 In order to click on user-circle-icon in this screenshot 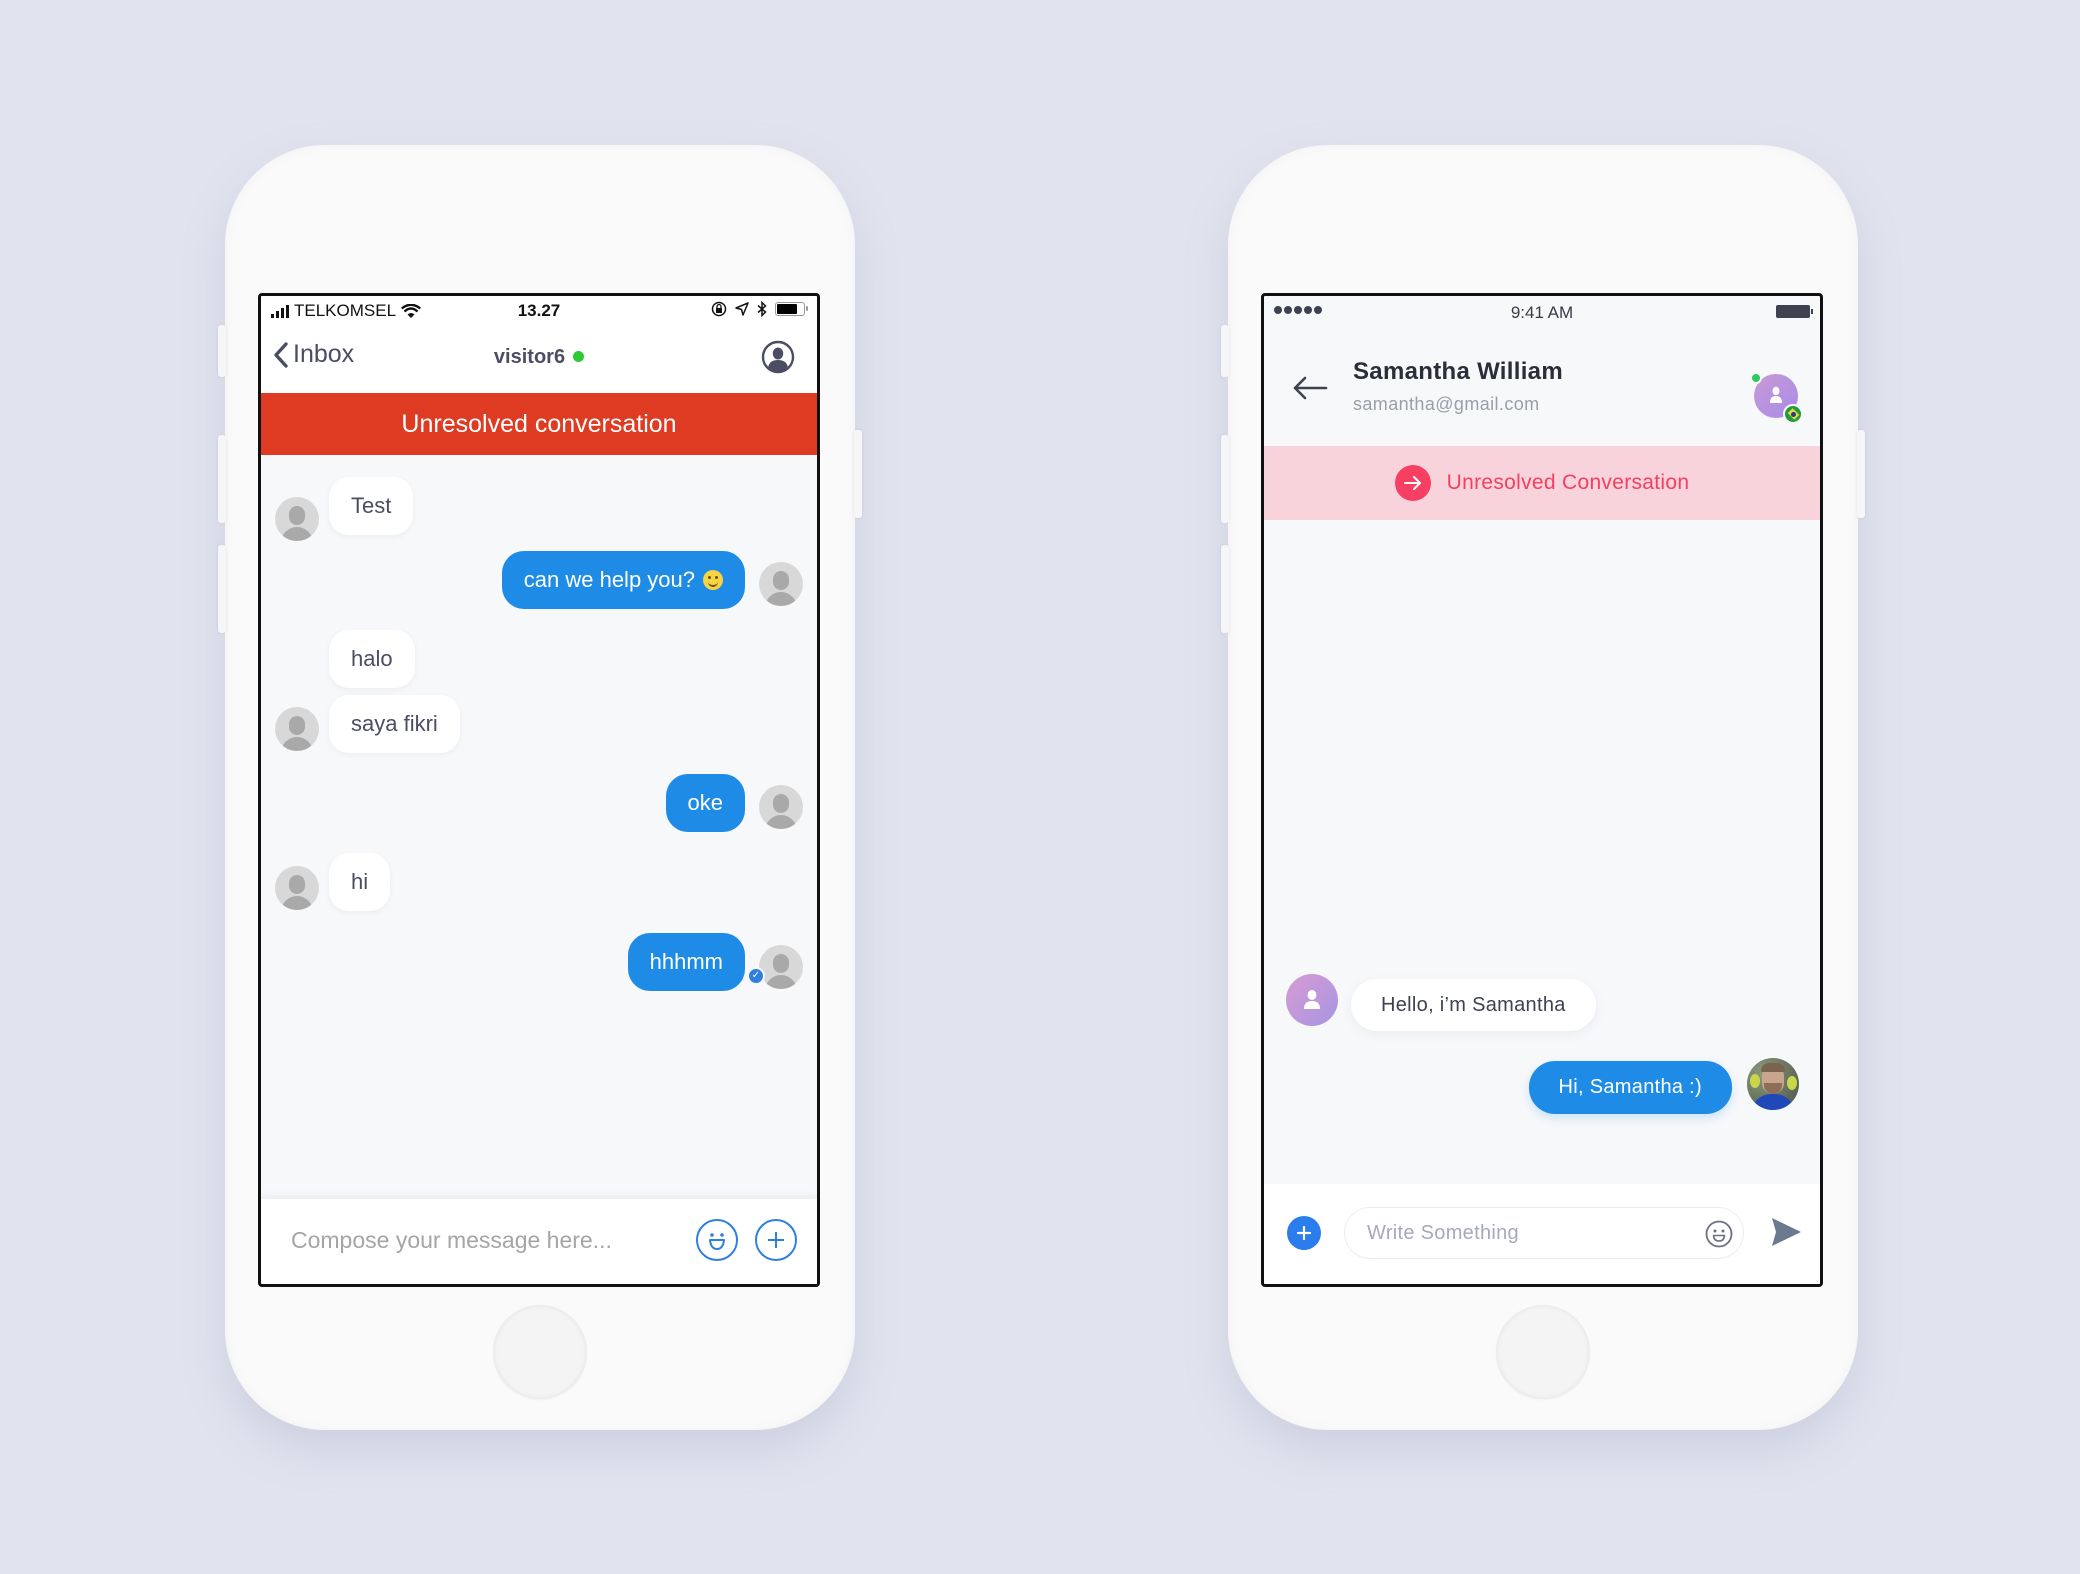, I will do `click(778, 357)`.